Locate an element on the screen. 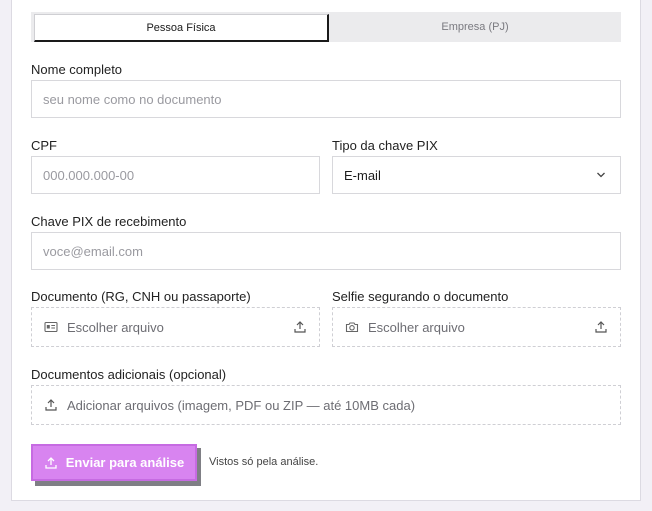  camera-icon is located at coordinates (352, 327).